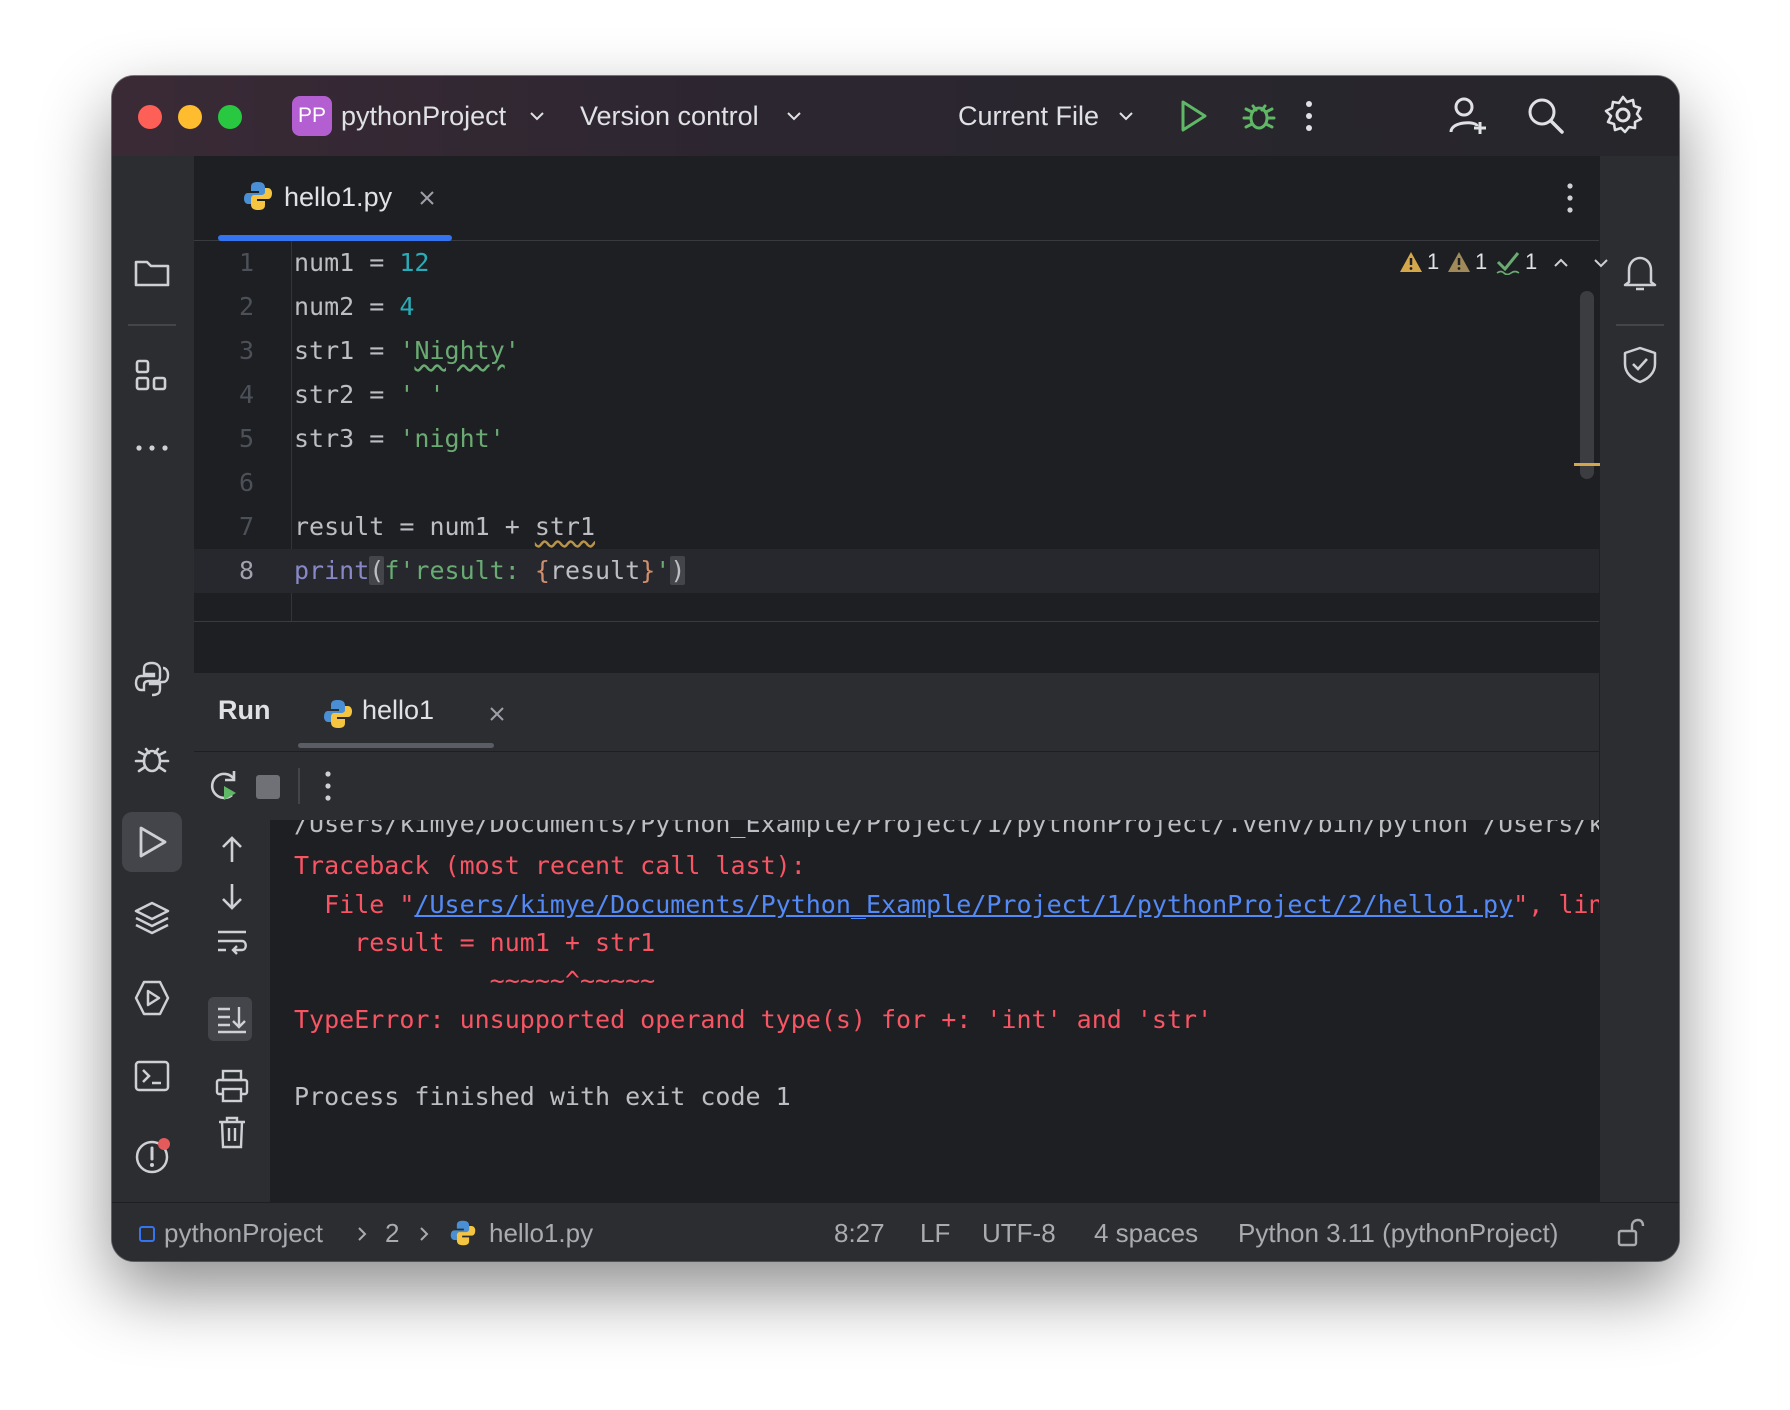 This screenshot has width=1790, height=1410. I want to click on services-icon, so click(152, 998).